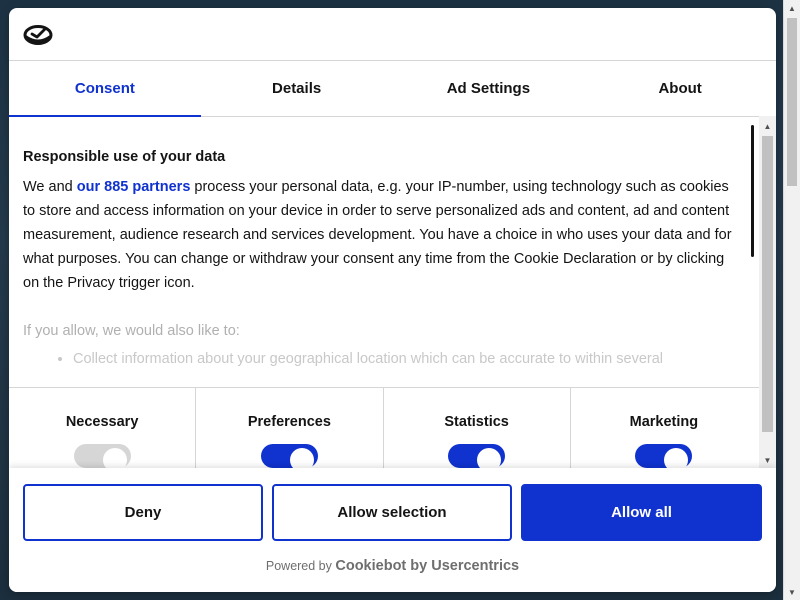 This screenshot has width=800, height=600. I want to click on toggle-necessary-switch, so click(102, 456).